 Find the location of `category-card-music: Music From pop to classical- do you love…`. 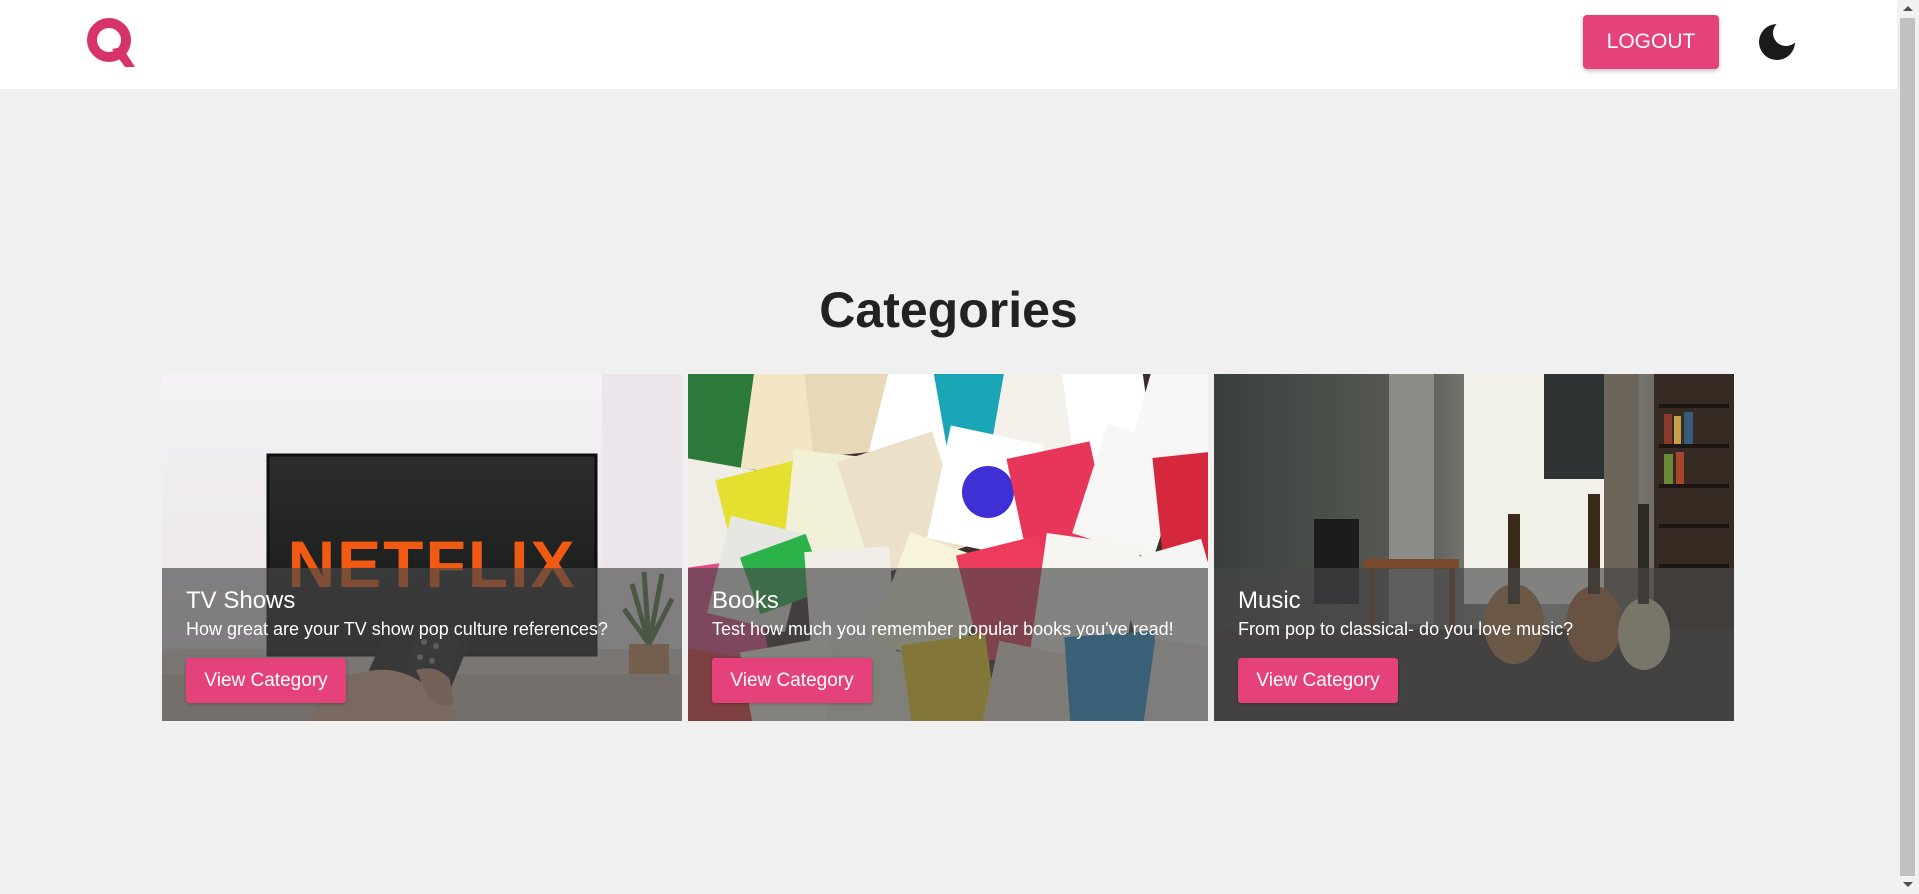

category-card-music: Music From pop to classical- do you love… is located at coordinates (1474, 547).